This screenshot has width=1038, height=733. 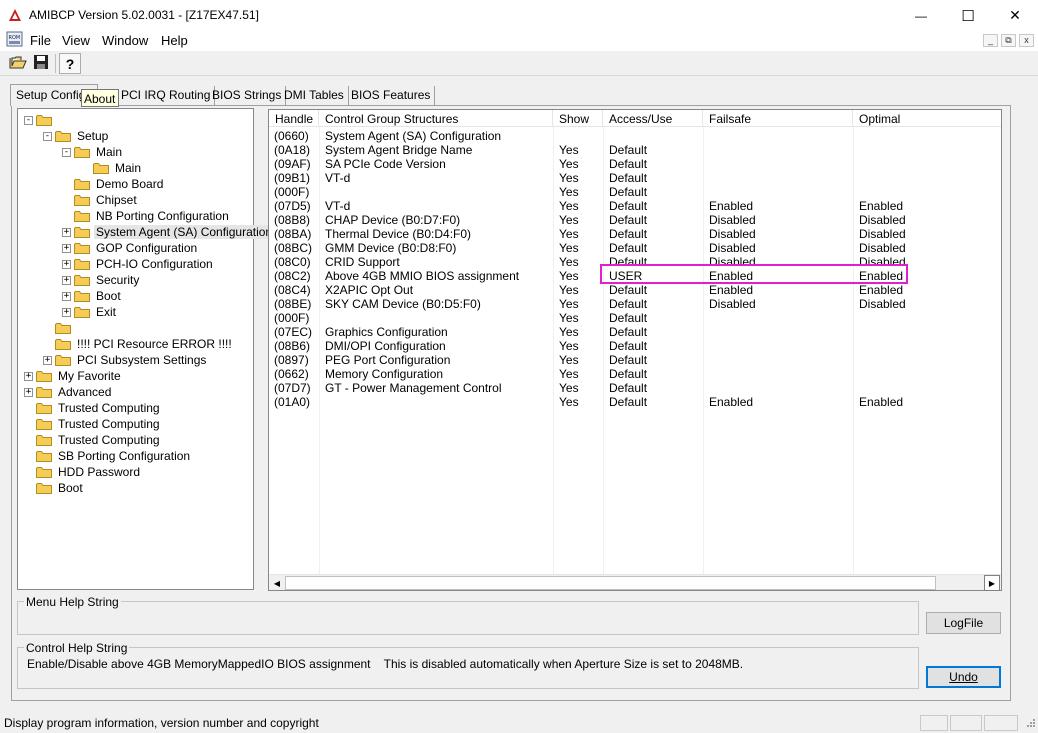 What do you see at coordinates (89, 376) in the screenshot?
I see `tree-node-label: My Favorite` at bounding box center [89, 376].